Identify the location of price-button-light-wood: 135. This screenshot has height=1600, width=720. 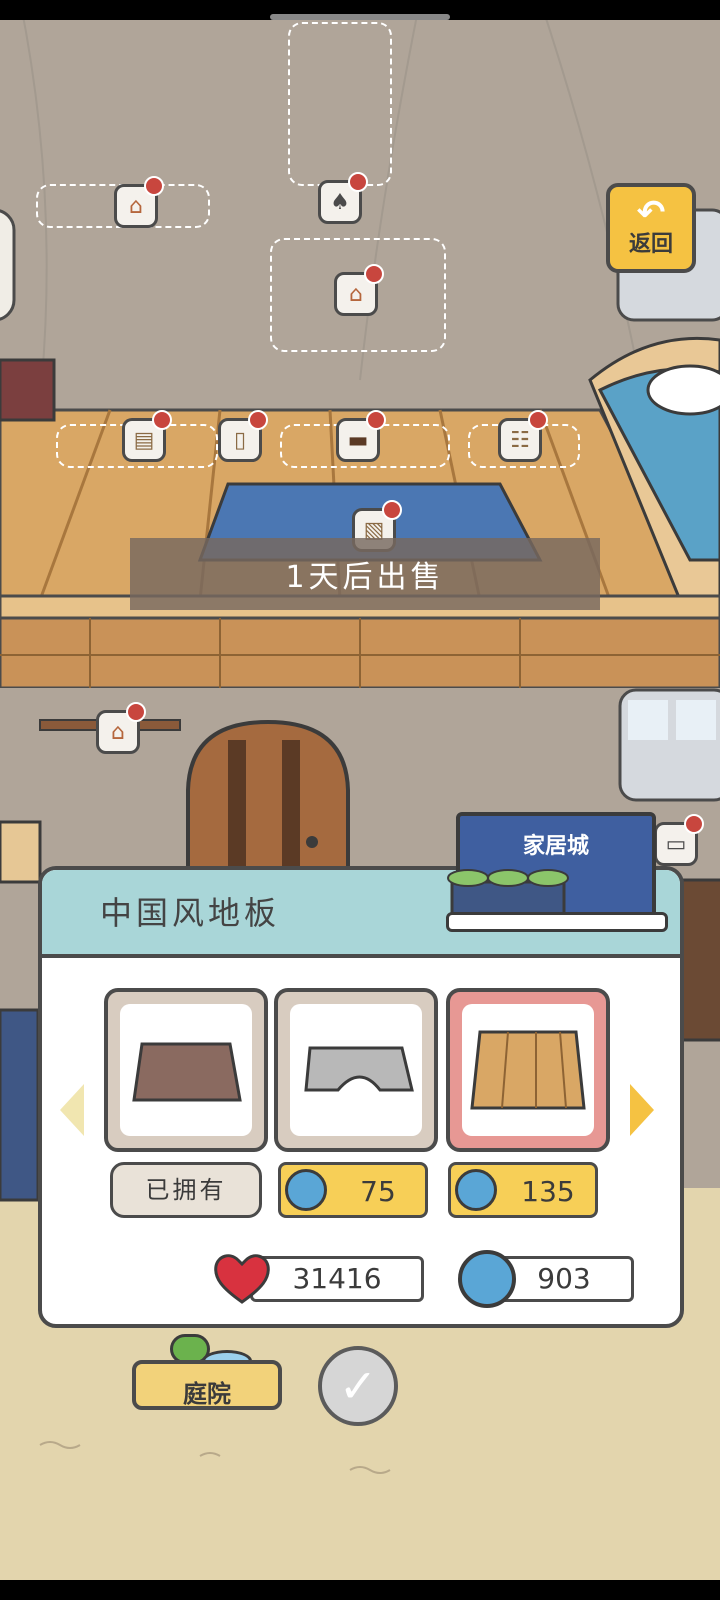
(523, 1190).